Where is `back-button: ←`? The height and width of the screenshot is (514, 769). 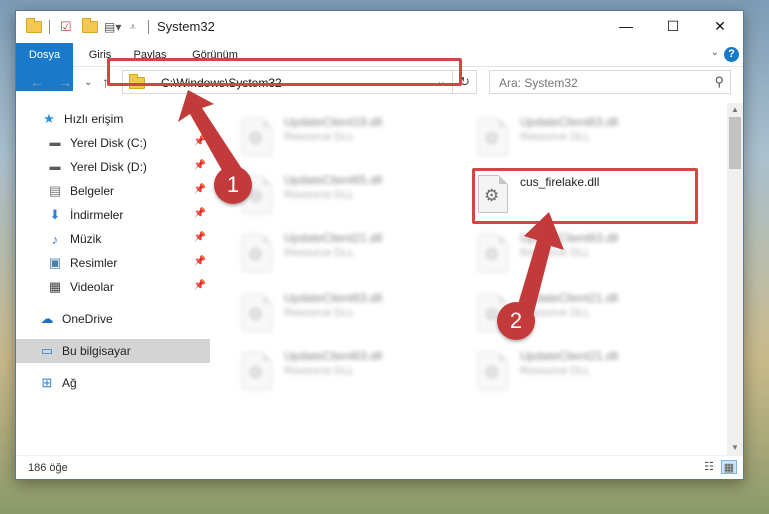 back-button: ← is located at coordinates (37, 82).